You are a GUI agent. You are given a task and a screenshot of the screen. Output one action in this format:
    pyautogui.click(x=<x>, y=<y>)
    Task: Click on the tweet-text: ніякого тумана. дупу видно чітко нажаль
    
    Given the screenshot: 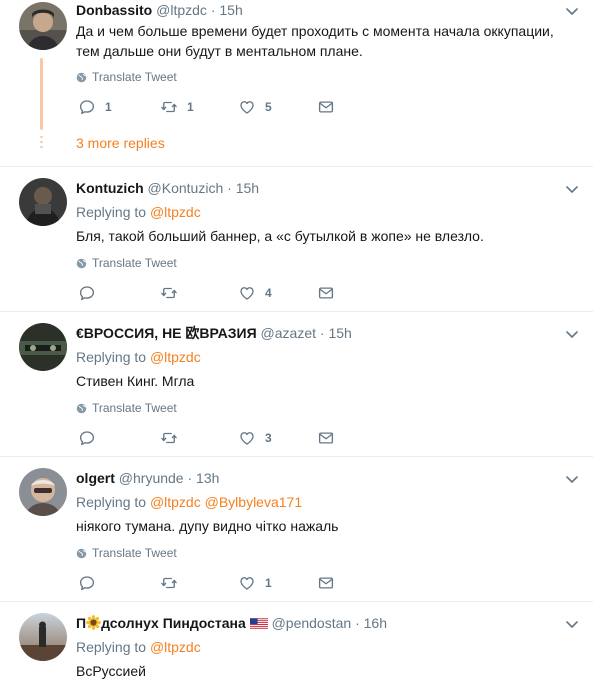 What is the action you would take?
    pyautogui.click(x=207, y=526)
    